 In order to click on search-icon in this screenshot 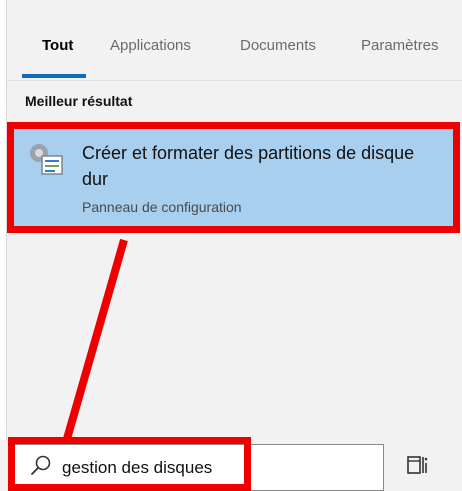, I will do `click(41, 465)`.